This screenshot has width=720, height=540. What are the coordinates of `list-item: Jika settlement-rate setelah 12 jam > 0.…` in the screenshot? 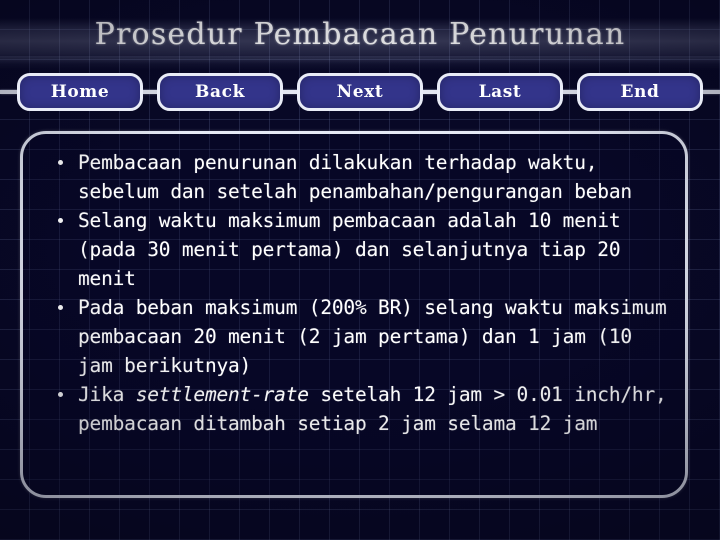 It's located at (362, 409).